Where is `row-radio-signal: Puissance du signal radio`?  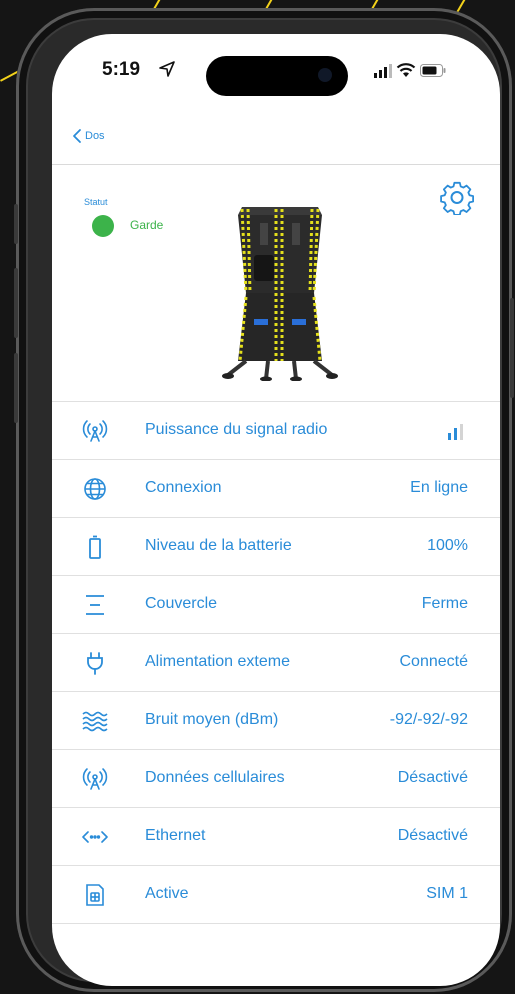 row-radio-signal: Puissance du signal radio is located at coordinates (276, 431).